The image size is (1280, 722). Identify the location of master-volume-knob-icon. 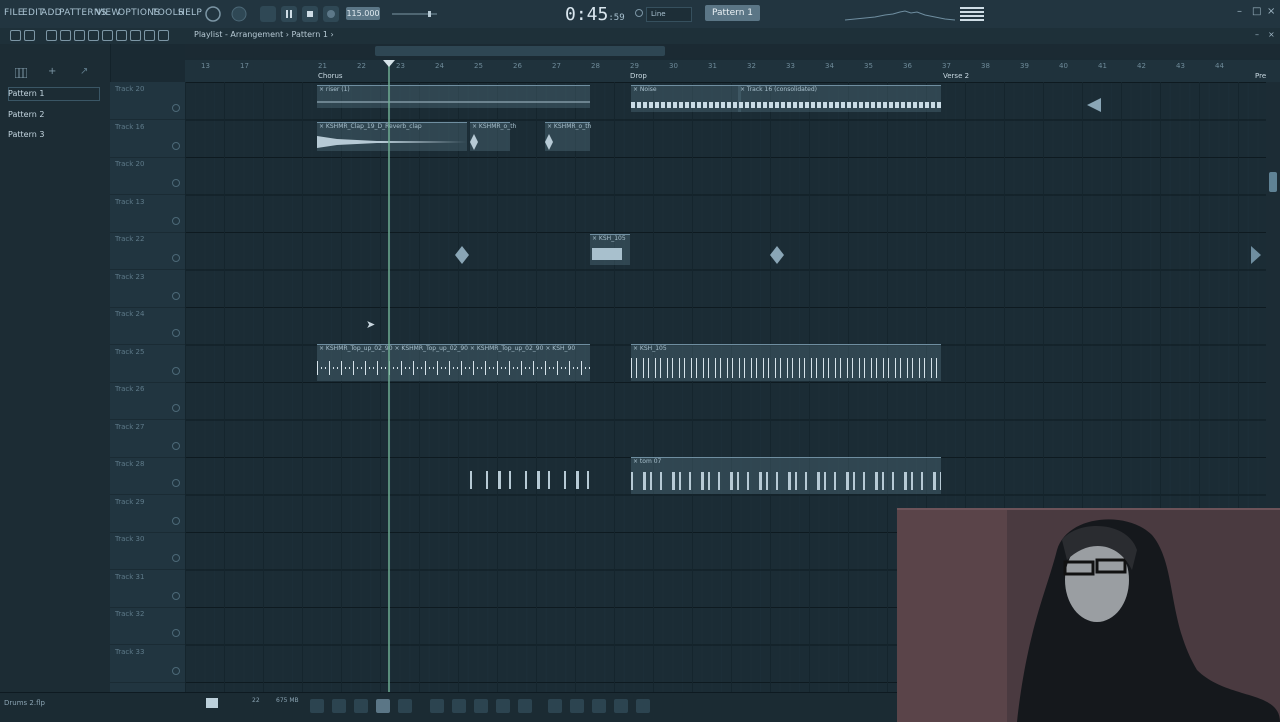
(213, 14).